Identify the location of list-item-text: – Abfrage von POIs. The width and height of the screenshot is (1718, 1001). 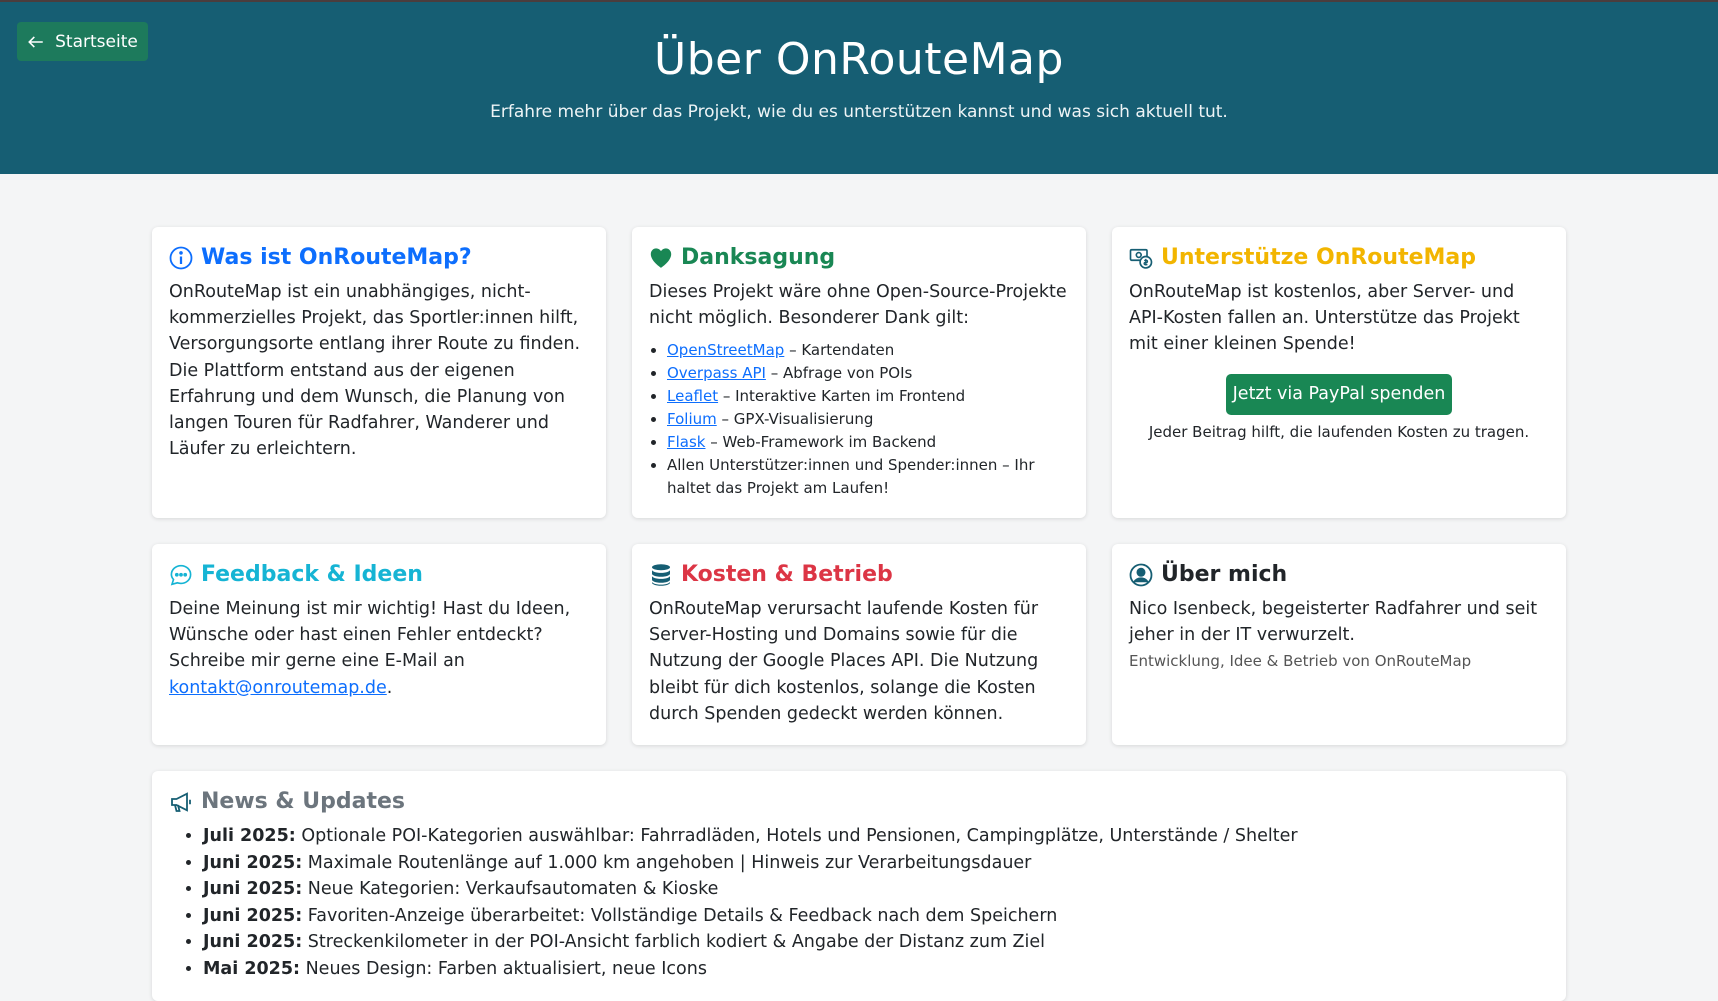
(839, 373).